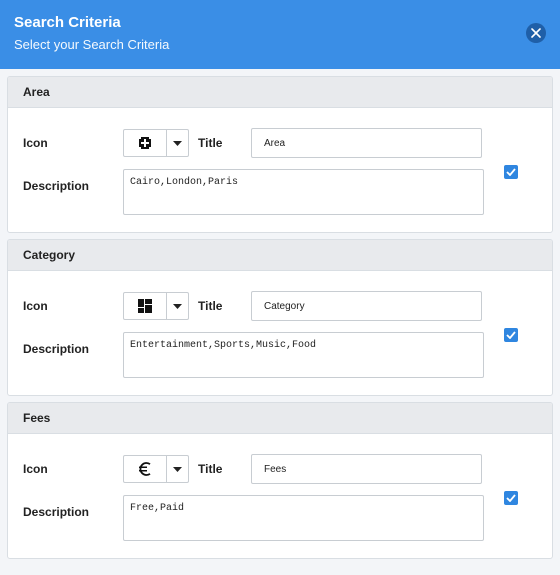  What do you see at coordinates (145, 469) in the screenshot?
I see `euro-icon` at bounding box center [145, 469].